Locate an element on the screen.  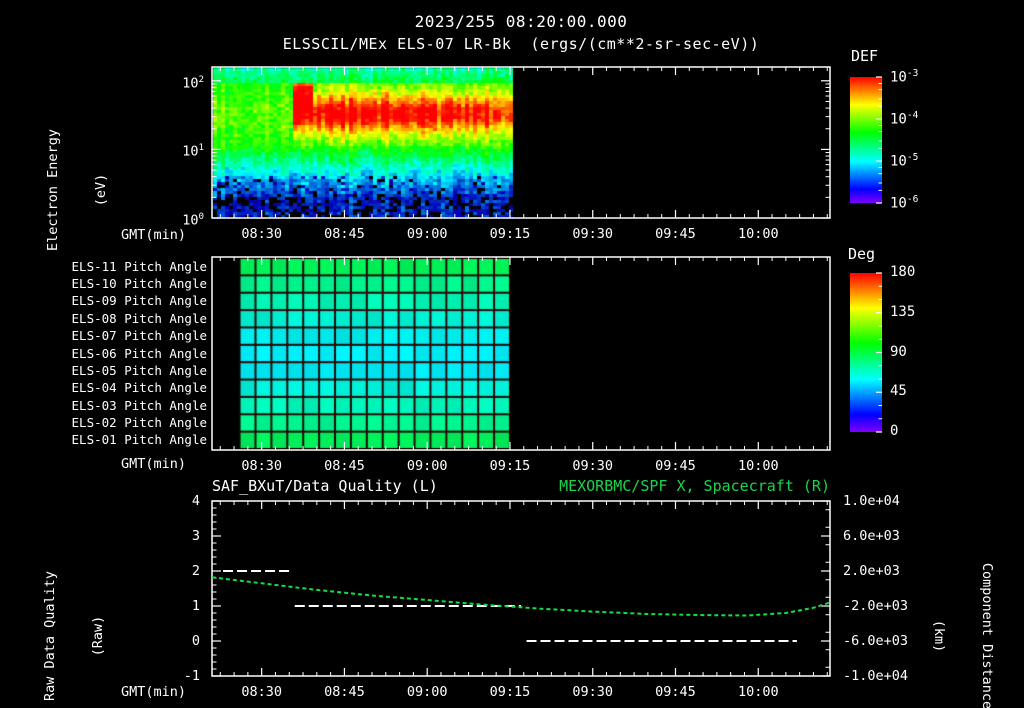
exponent: -3 is located at coordinates (912, 73).